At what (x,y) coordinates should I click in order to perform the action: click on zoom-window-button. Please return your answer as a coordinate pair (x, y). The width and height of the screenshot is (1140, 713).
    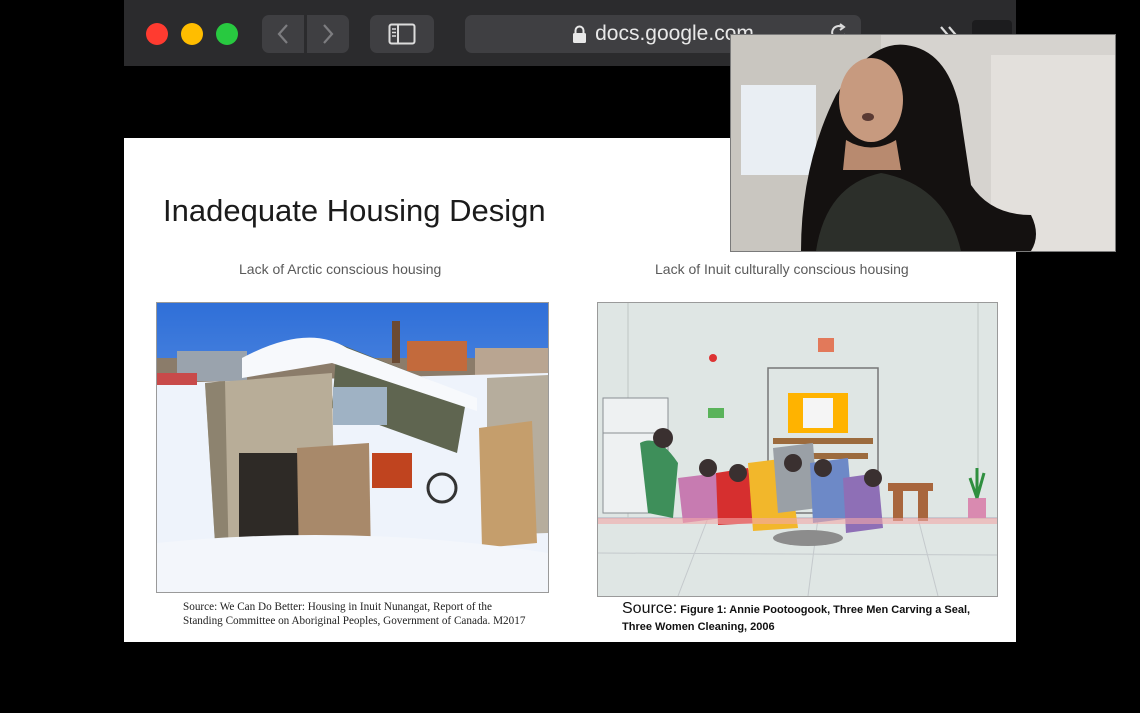
    Looking at the image, I should click on (227, 34).